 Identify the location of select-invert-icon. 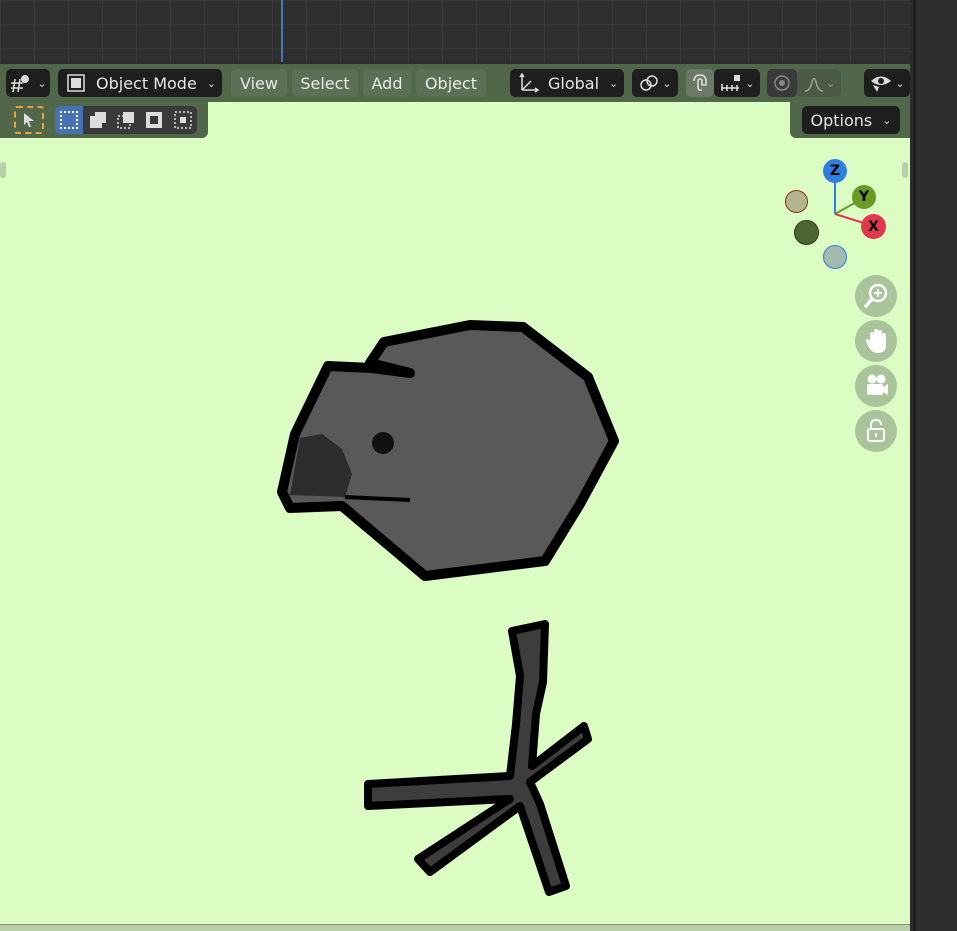
(154, 120).